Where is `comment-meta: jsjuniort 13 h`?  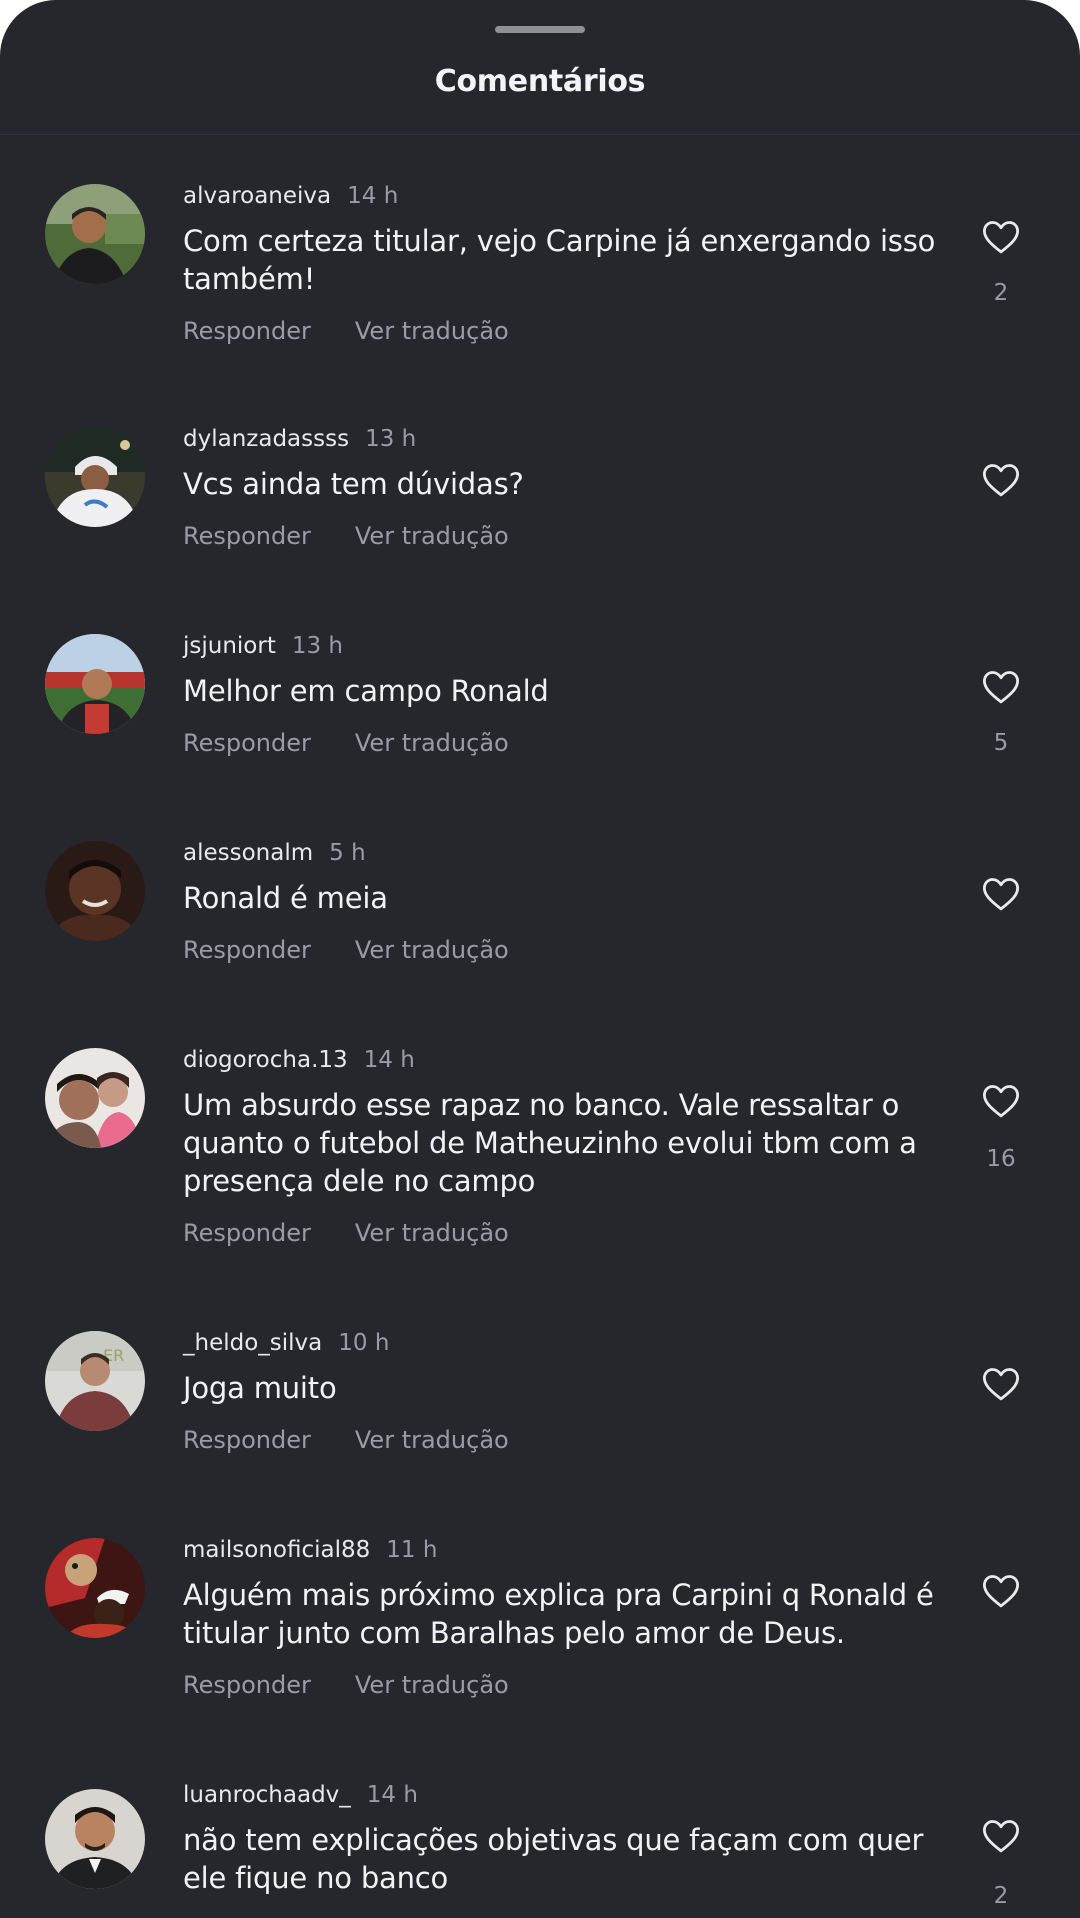
comment-meta: jsjuniort 13 h is located at coordinates (263, 646).